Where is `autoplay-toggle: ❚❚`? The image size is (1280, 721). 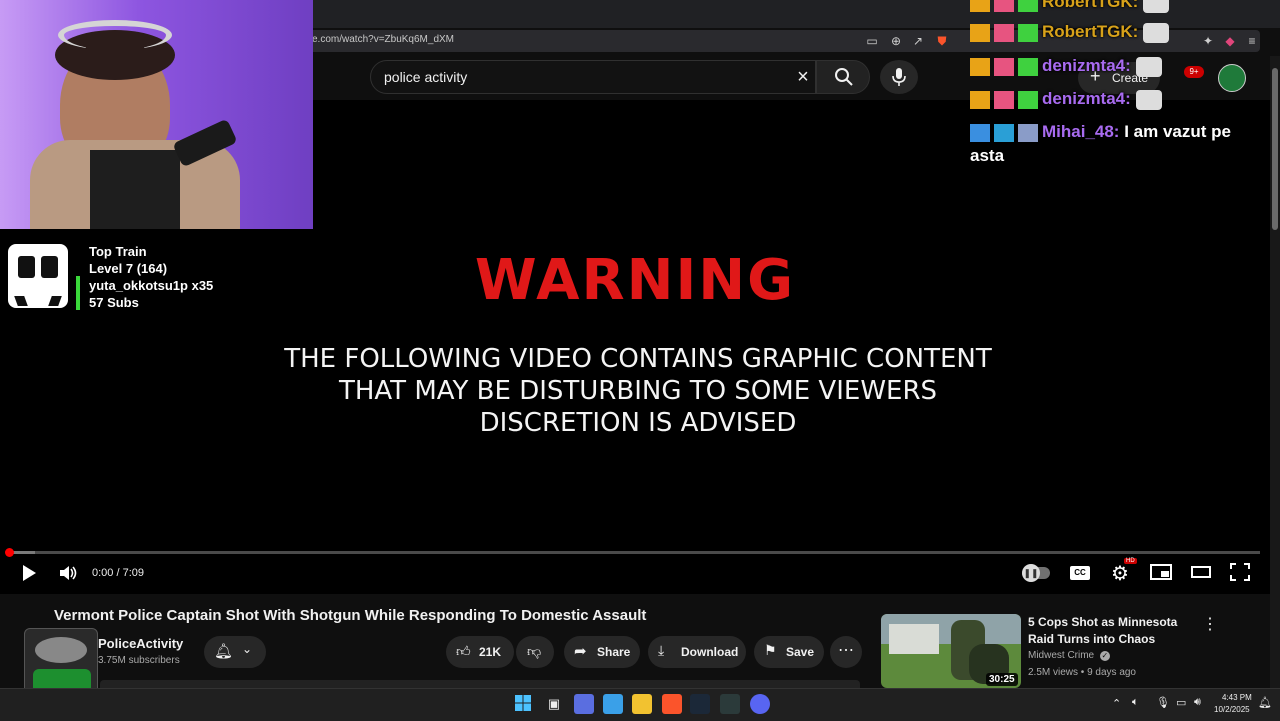 autoplay-toggle: ❚❚ is located at coordinates (1036, 573).